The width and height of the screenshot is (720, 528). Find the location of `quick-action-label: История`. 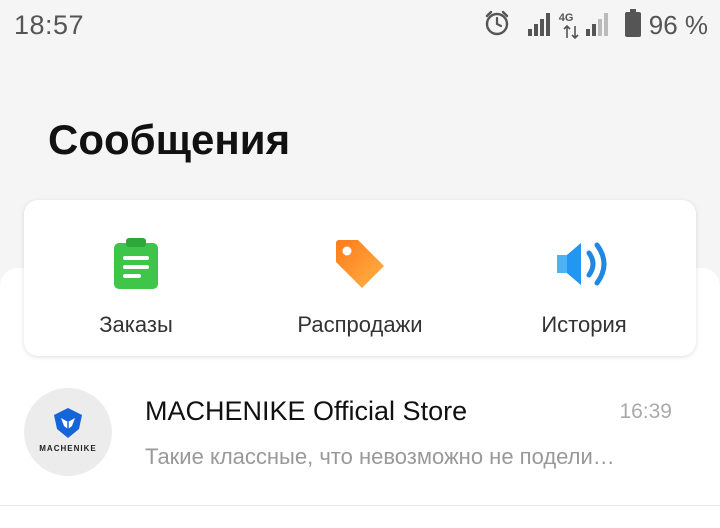

quick-action-label: История is located at coordinates (584, 324).